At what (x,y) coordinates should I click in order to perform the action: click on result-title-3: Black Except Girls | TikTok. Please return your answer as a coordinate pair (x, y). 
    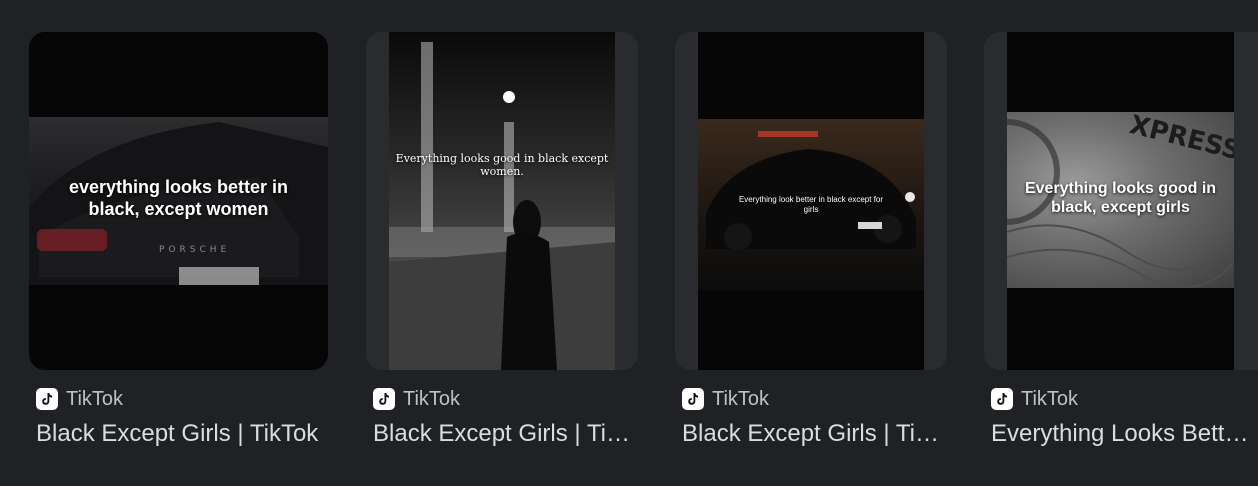
    Looking at the image, I should click on (814, 434).